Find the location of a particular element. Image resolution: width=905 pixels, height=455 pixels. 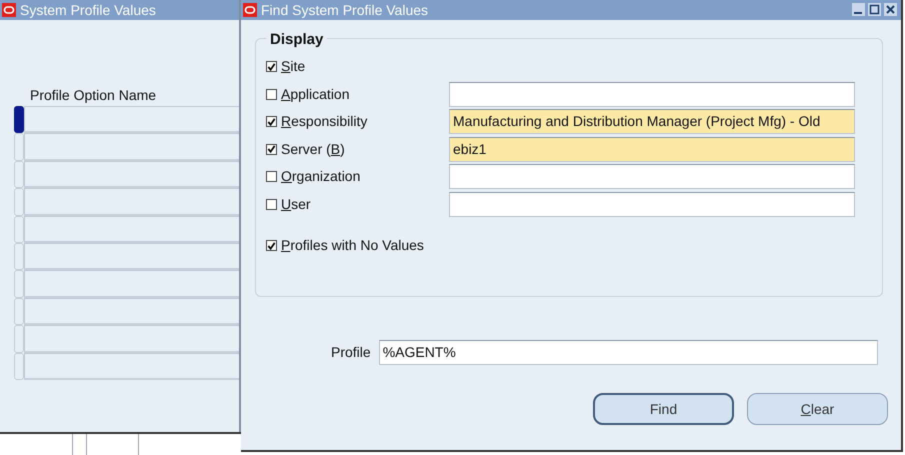

maximize-icon is located at coordinates (874, 9).